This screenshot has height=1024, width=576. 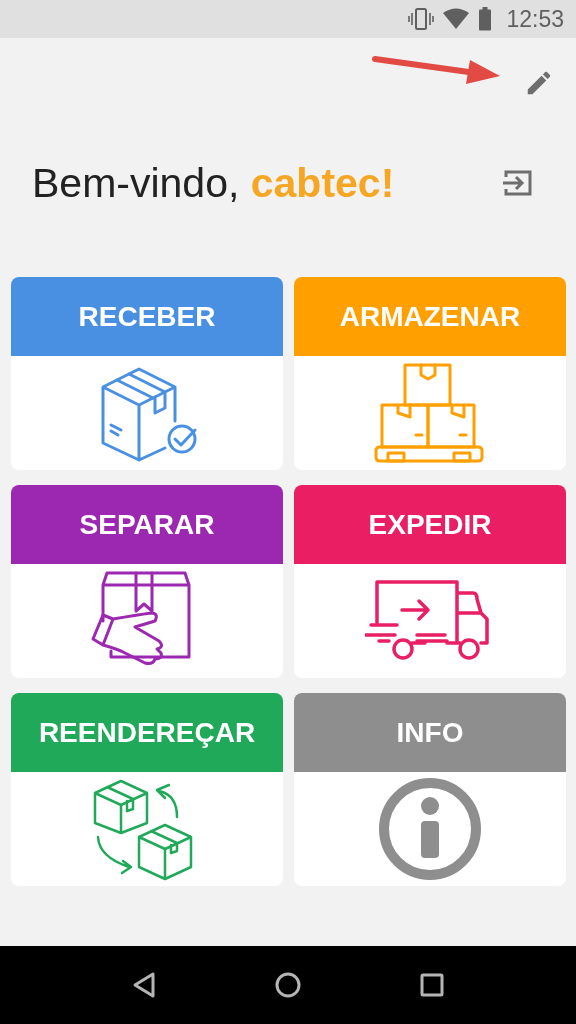 What do you see at coordinates (213, 183) in the screenshot?
I see `welcome-heading: Bem-vindo, cabtec!` at bounding box center [213, 183].